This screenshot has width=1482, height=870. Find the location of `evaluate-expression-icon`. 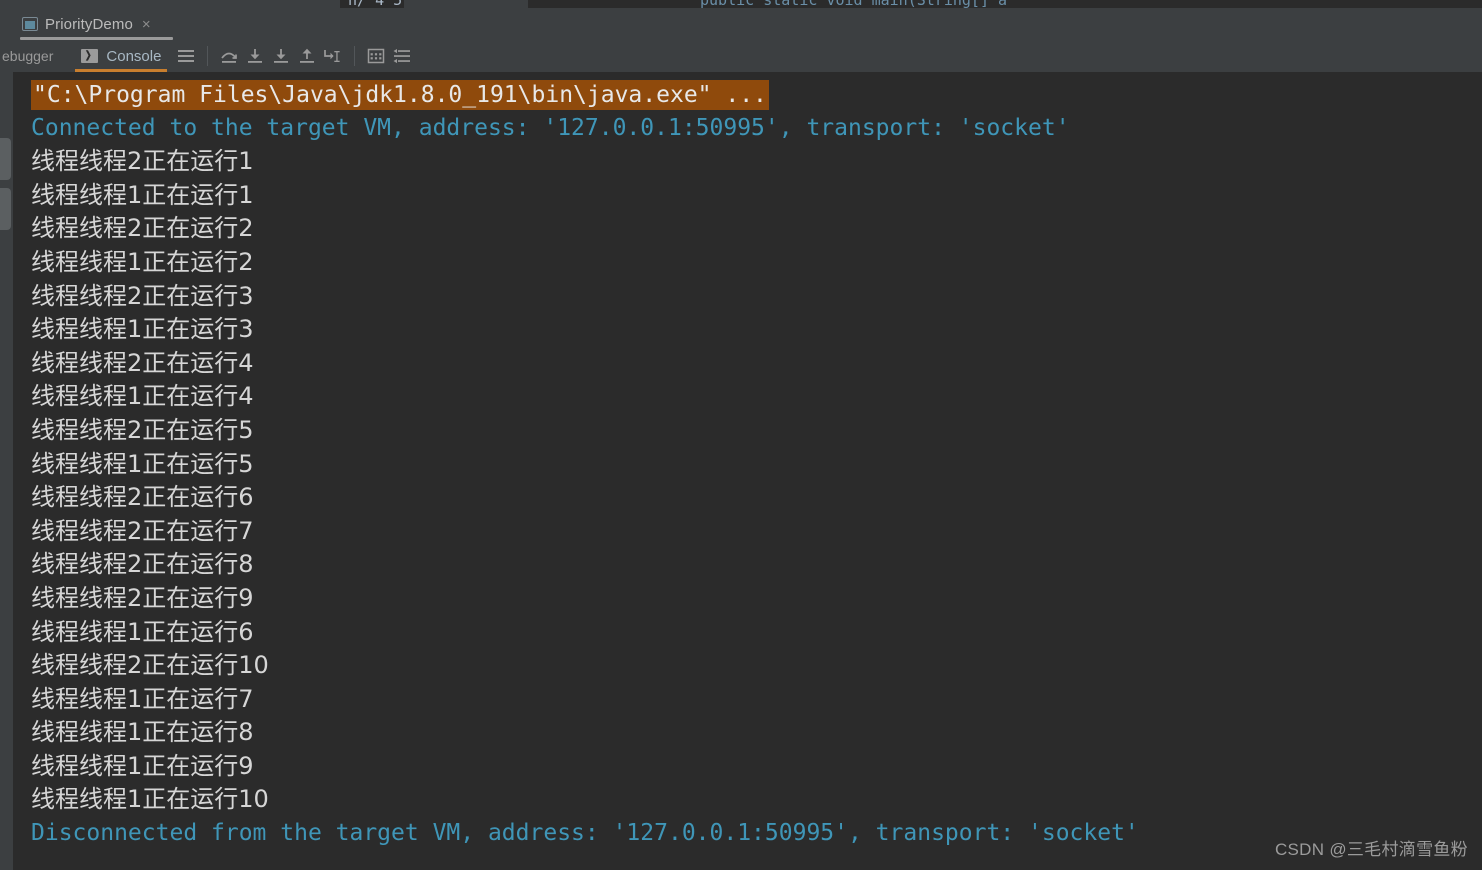

evaluate-expression-icon is located at coordinates (376, 56).